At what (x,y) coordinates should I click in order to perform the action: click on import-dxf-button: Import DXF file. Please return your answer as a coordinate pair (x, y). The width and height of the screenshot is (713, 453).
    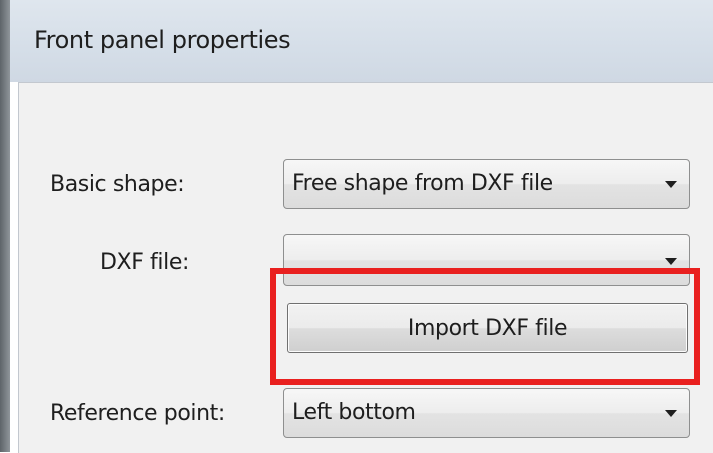
    Looking at the image, I should click on (487, 328).